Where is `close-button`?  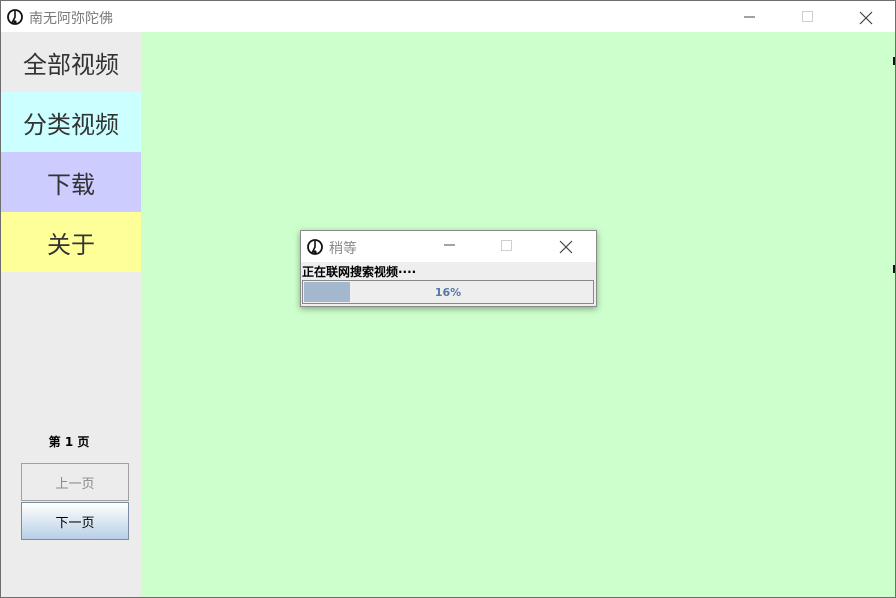
close-button is located at coordinates (865, 16).